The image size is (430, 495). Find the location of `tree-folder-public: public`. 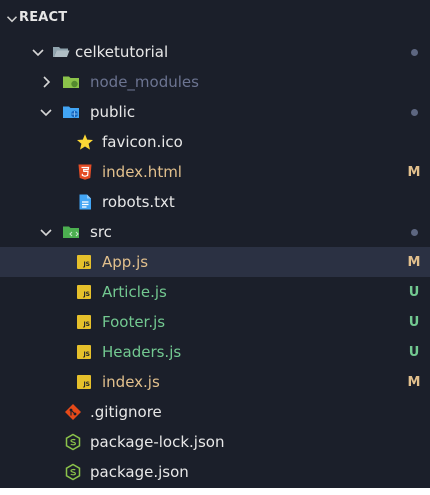

tree-folder-public: public is located at coordinates (215, 112).